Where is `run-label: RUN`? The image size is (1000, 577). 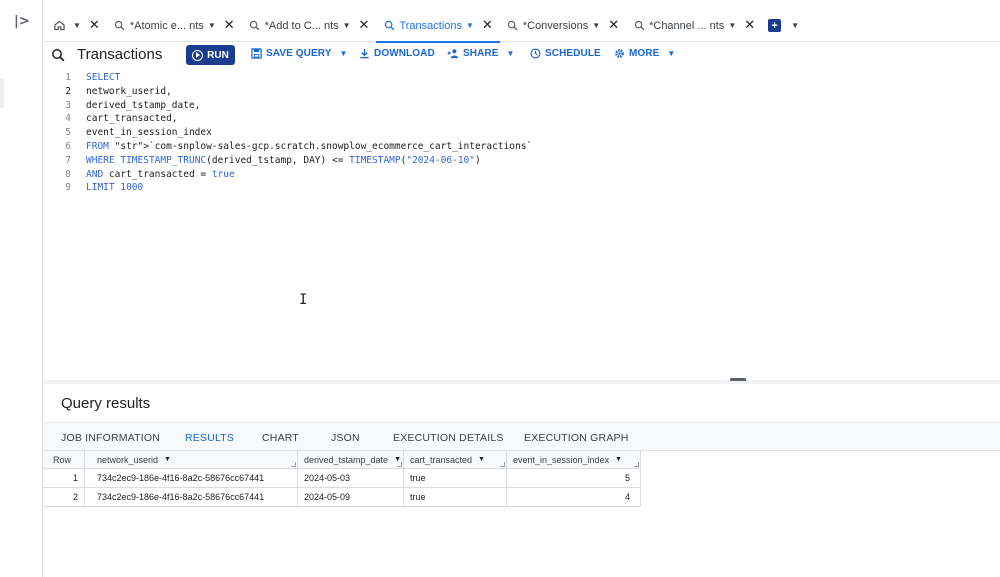 run-label: RUN is located at coordinates (218, 55).